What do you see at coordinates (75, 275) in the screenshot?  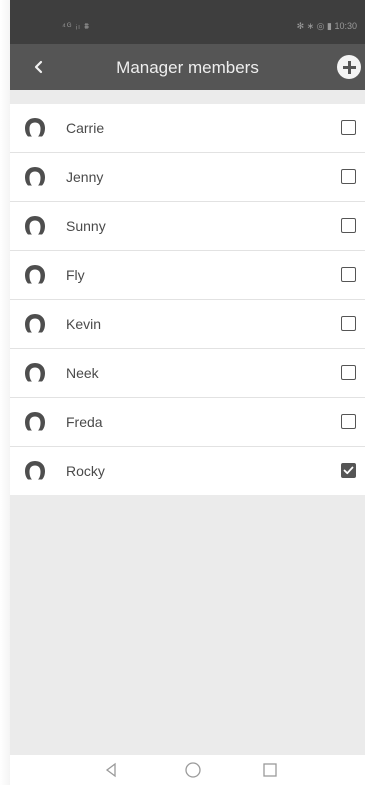 I see `member-name: Fly` at bounding box center [75, 275].